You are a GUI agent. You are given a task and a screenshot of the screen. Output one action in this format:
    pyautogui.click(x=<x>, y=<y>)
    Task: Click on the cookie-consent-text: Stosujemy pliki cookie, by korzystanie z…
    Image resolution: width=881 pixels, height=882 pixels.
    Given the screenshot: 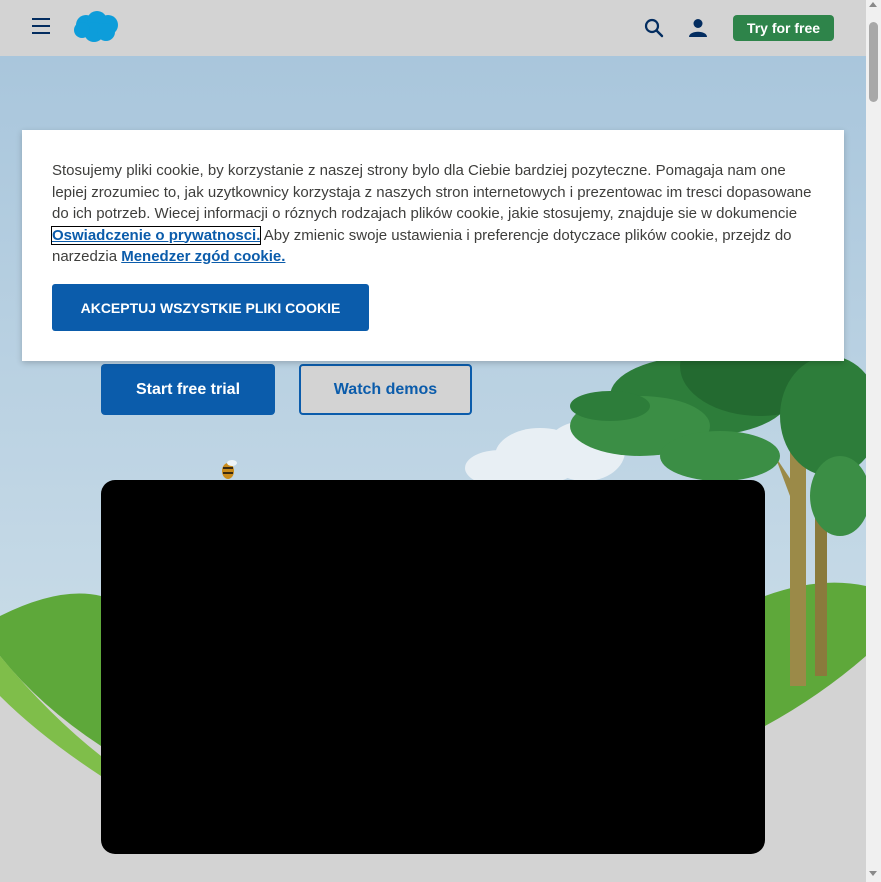 What is the action you would take?
    pyautogui.click(x=433, y=214)
    